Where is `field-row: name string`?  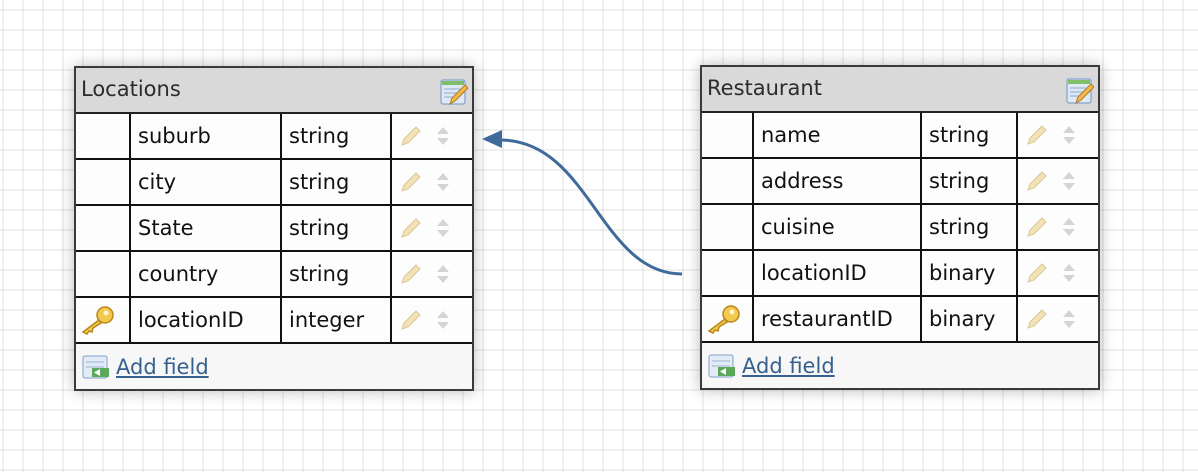 field-row: name string is located at coordinates (900, 136).